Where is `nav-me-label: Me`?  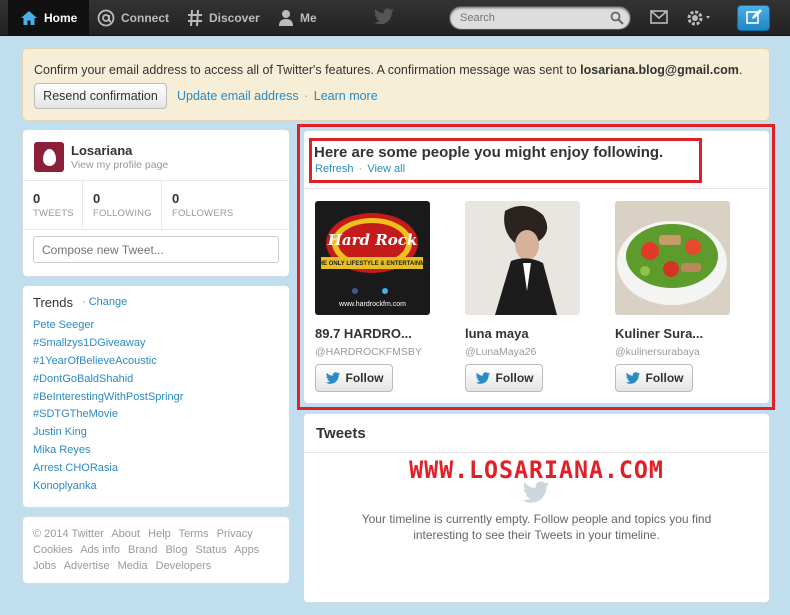
nav-me-label: Me is located at coordinates (308, 18).